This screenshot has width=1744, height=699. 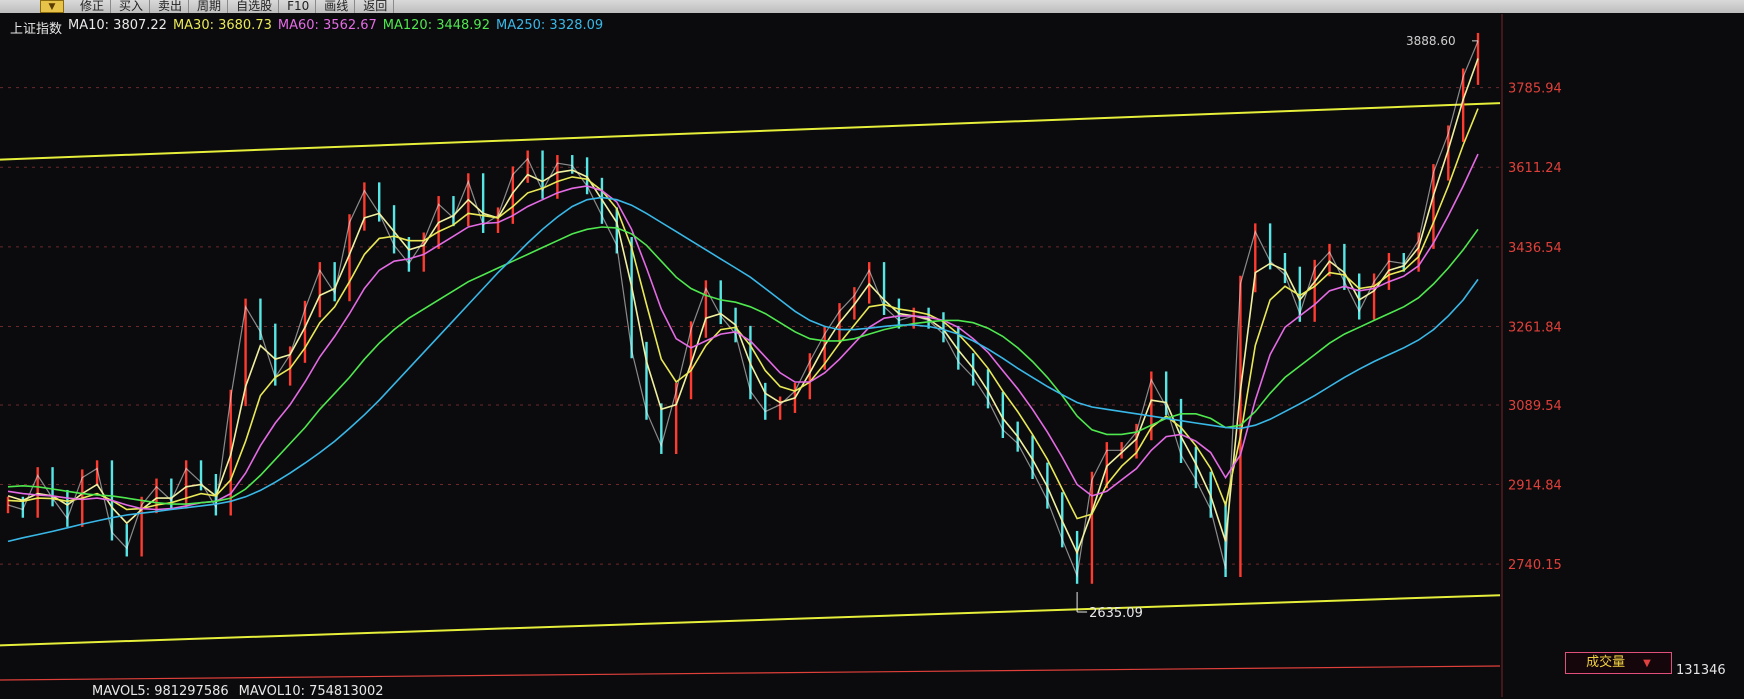 I want to click on dropdown-arrow-icon: ▼, so click(x=1647, y=663).